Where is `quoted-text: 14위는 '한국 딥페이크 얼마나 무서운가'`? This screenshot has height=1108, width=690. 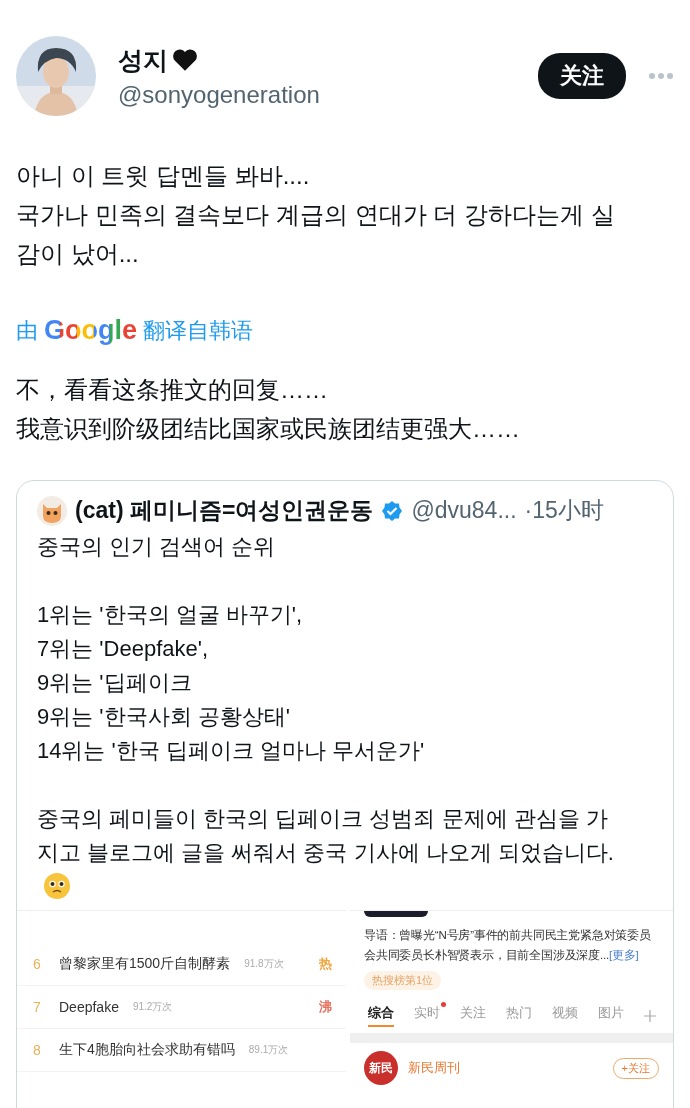 quoted-text: 14위는 '한국 딥페이크 얼마나 무서운가' is located at coordinates (231, 751).